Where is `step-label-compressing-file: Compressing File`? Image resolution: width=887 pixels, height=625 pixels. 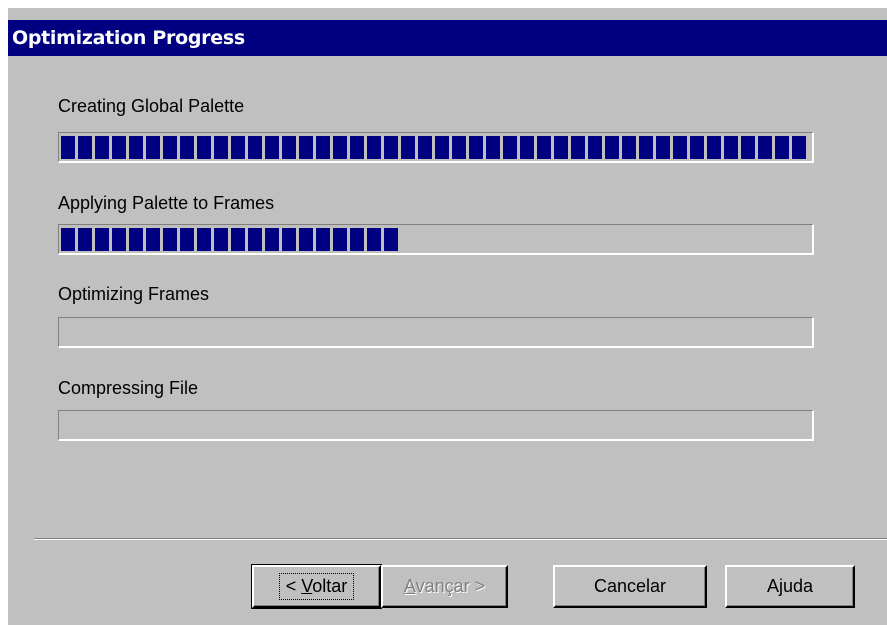
step-label-compressing-file: Compressing File is located at coordinates (128, 388).